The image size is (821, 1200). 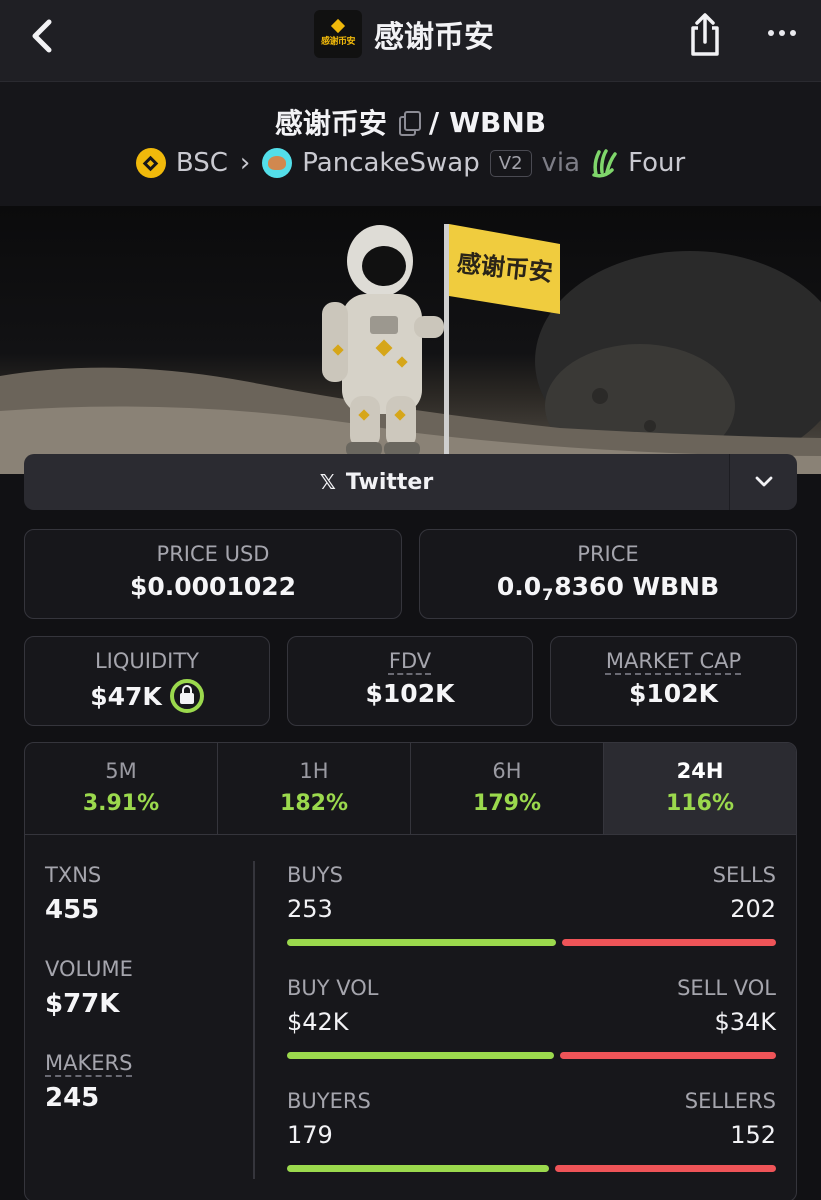 I want to click on chevron-left-icon, so click(x=42, y=36).